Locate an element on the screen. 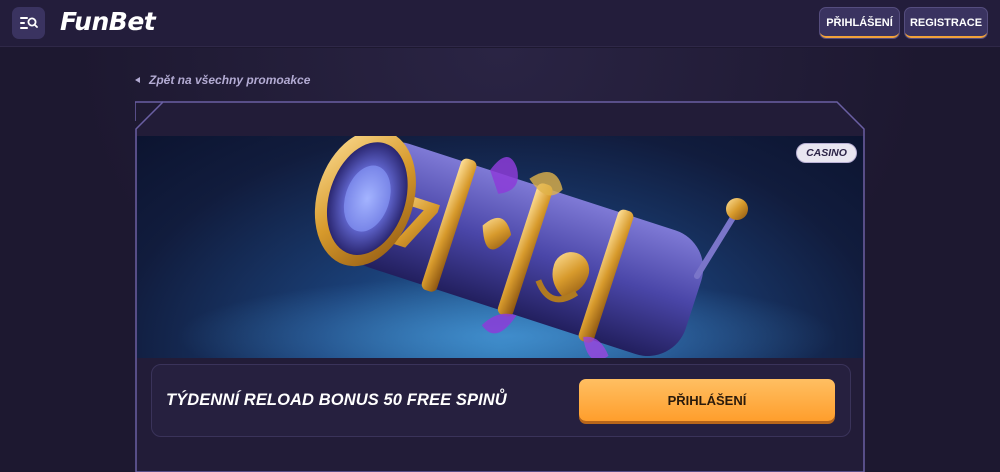 The height and width of the screenshot is (472, 1000). back-to-promotions-link: Zpět na všechny promoakce is located at coordinates (222, 80).